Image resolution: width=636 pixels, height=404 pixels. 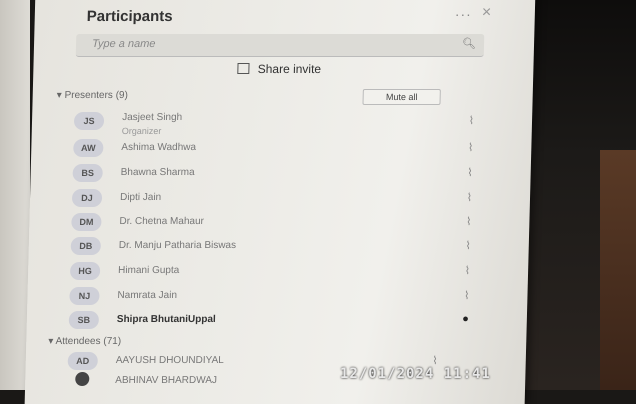 I want to click on participant-name: Dr. Chetna Mahaur, so click(x=162, y=221).